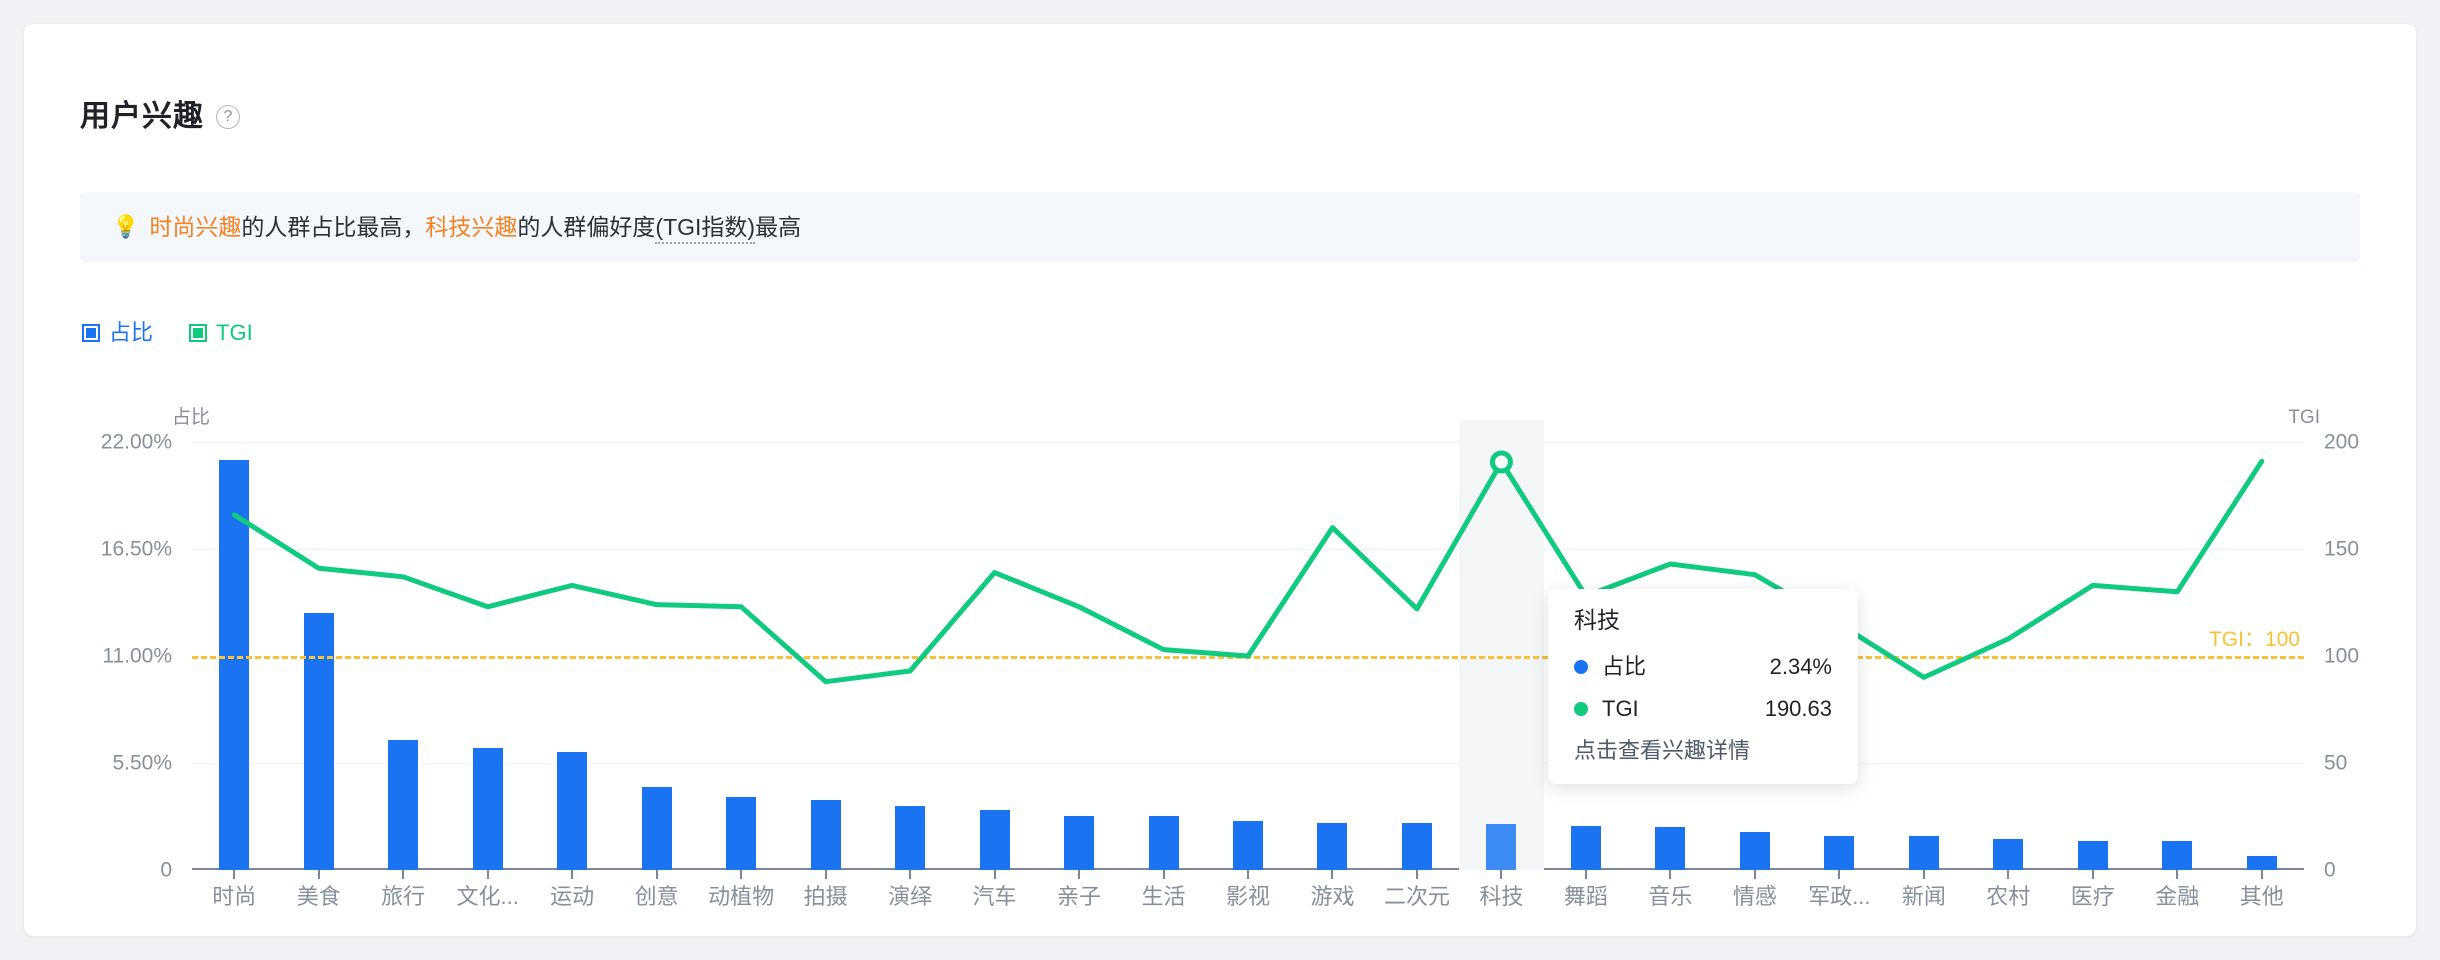  What do you see at coordinates (1597, 620) in the screenshot?
I see `tooltip-title: 科技` at bounding box center [1597, 620].